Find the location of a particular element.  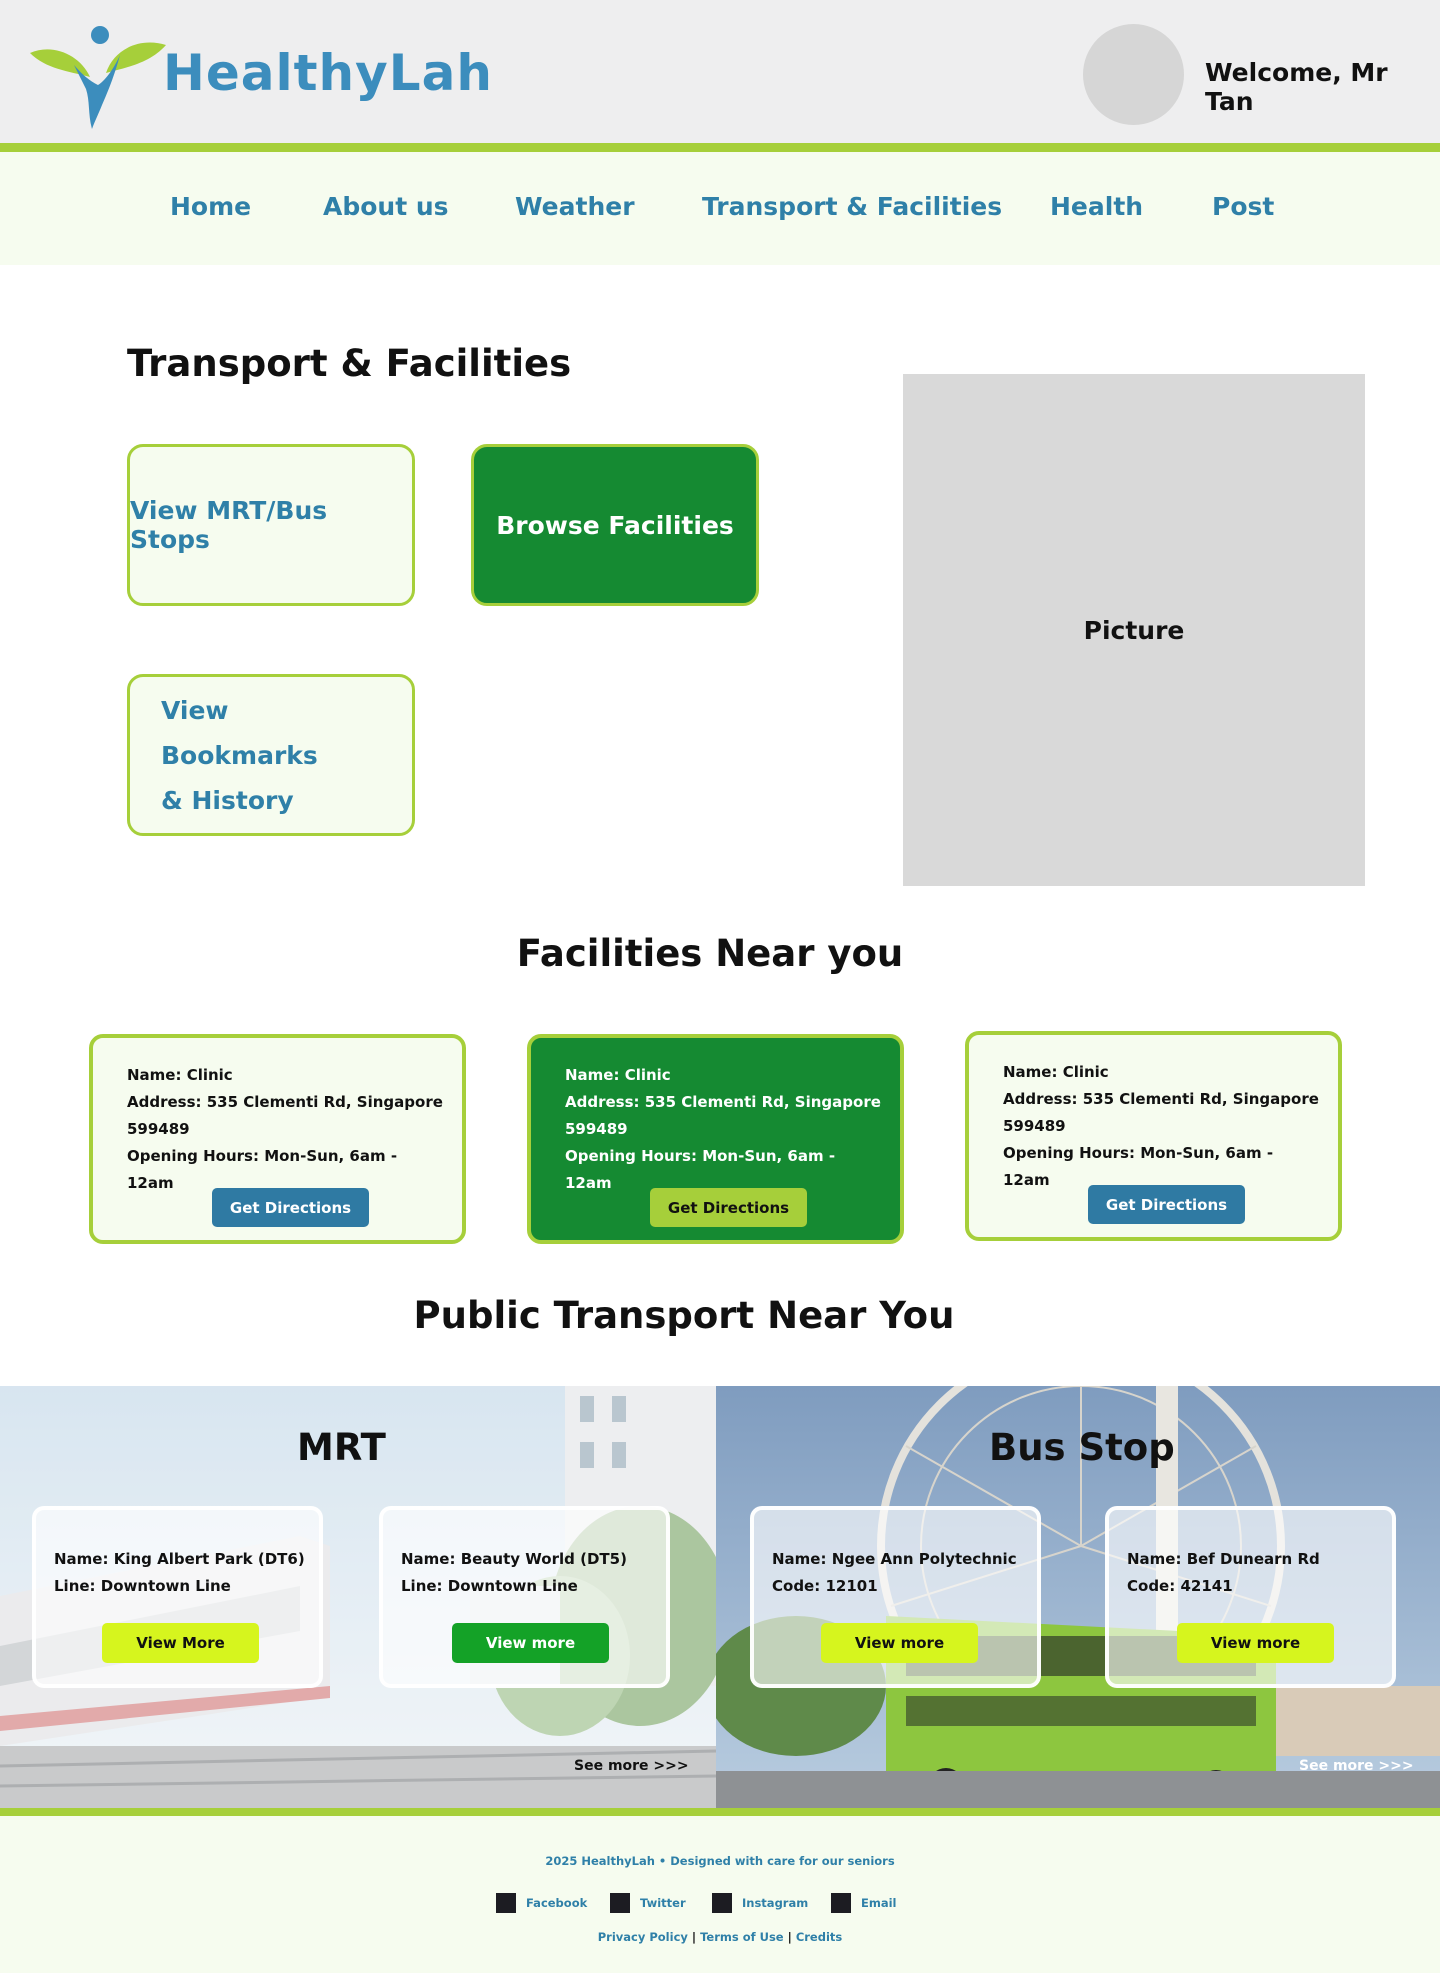

mrt-title: MRT is located at coordinates (341, 1447).